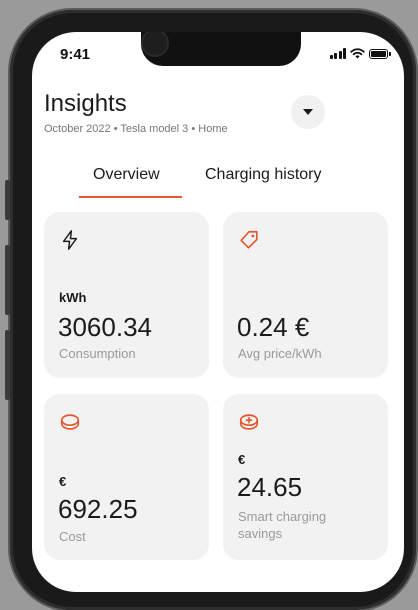  Describe the element at coordinates (85, 103) in the screenshot. I see `page-title: Insights` at that location.